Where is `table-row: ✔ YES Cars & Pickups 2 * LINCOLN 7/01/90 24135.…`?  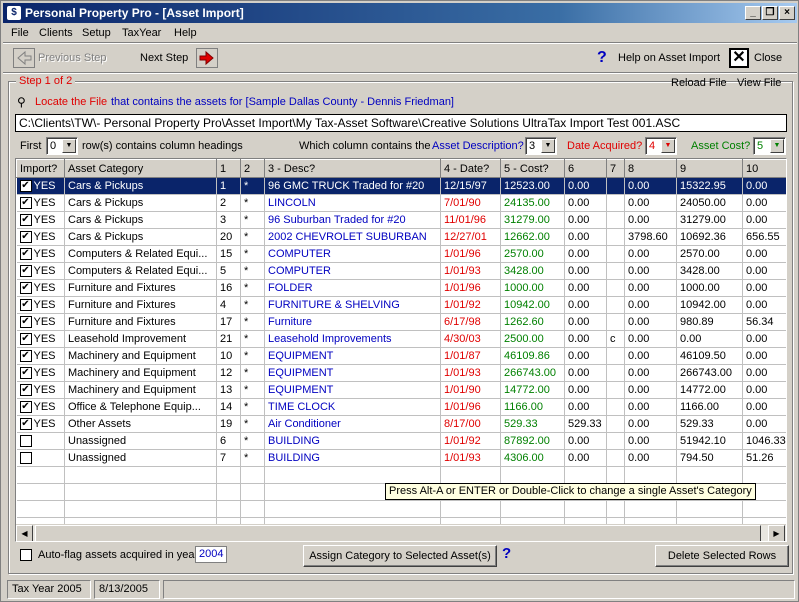 table-row: ✔ YES Cars & Pickups 2 * LINCOLN 7/01/90 24135.… is located at coordinates (401, 203).